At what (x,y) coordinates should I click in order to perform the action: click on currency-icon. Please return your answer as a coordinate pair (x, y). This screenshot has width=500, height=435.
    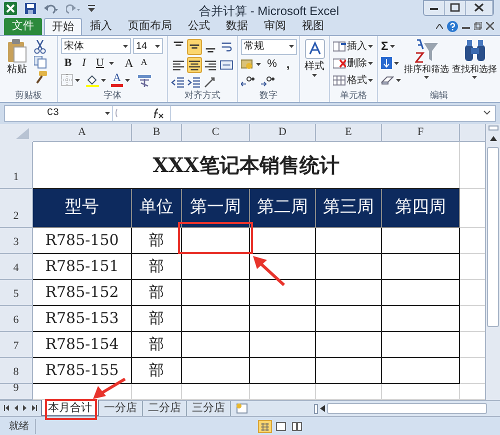
    Looking at the image, I should click on (247, 64).